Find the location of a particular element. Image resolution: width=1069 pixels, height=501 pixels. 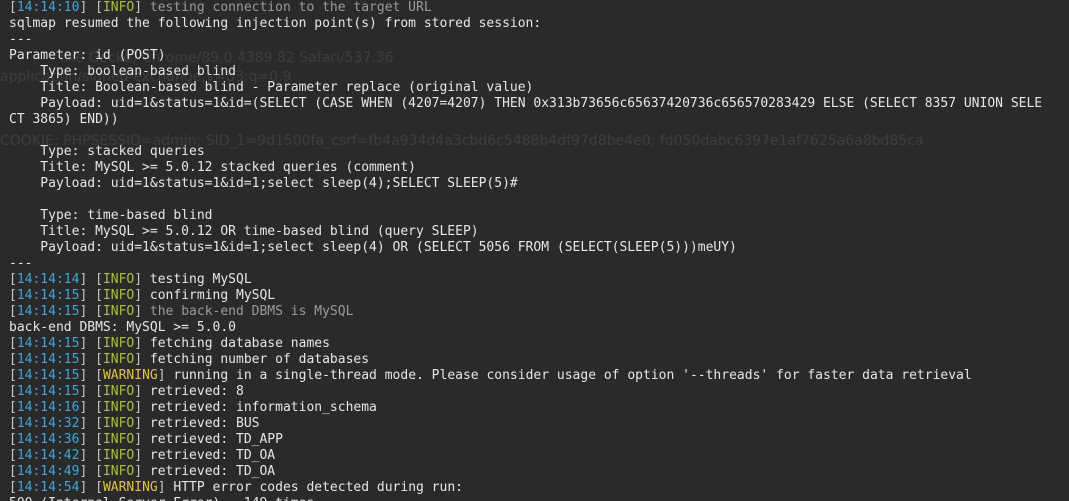

log-timestamp: 14:14:36 is located at coordinates (48, 439).